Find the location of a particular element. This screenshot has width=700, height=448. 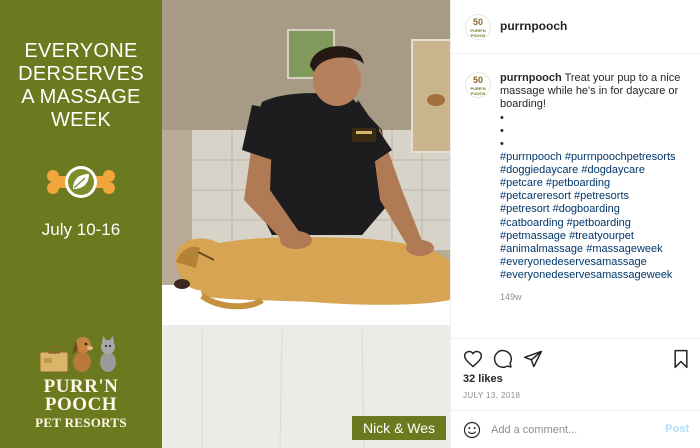

hashtag-line: #petmassage #treatyourpet is located at coordinates (595, 236).